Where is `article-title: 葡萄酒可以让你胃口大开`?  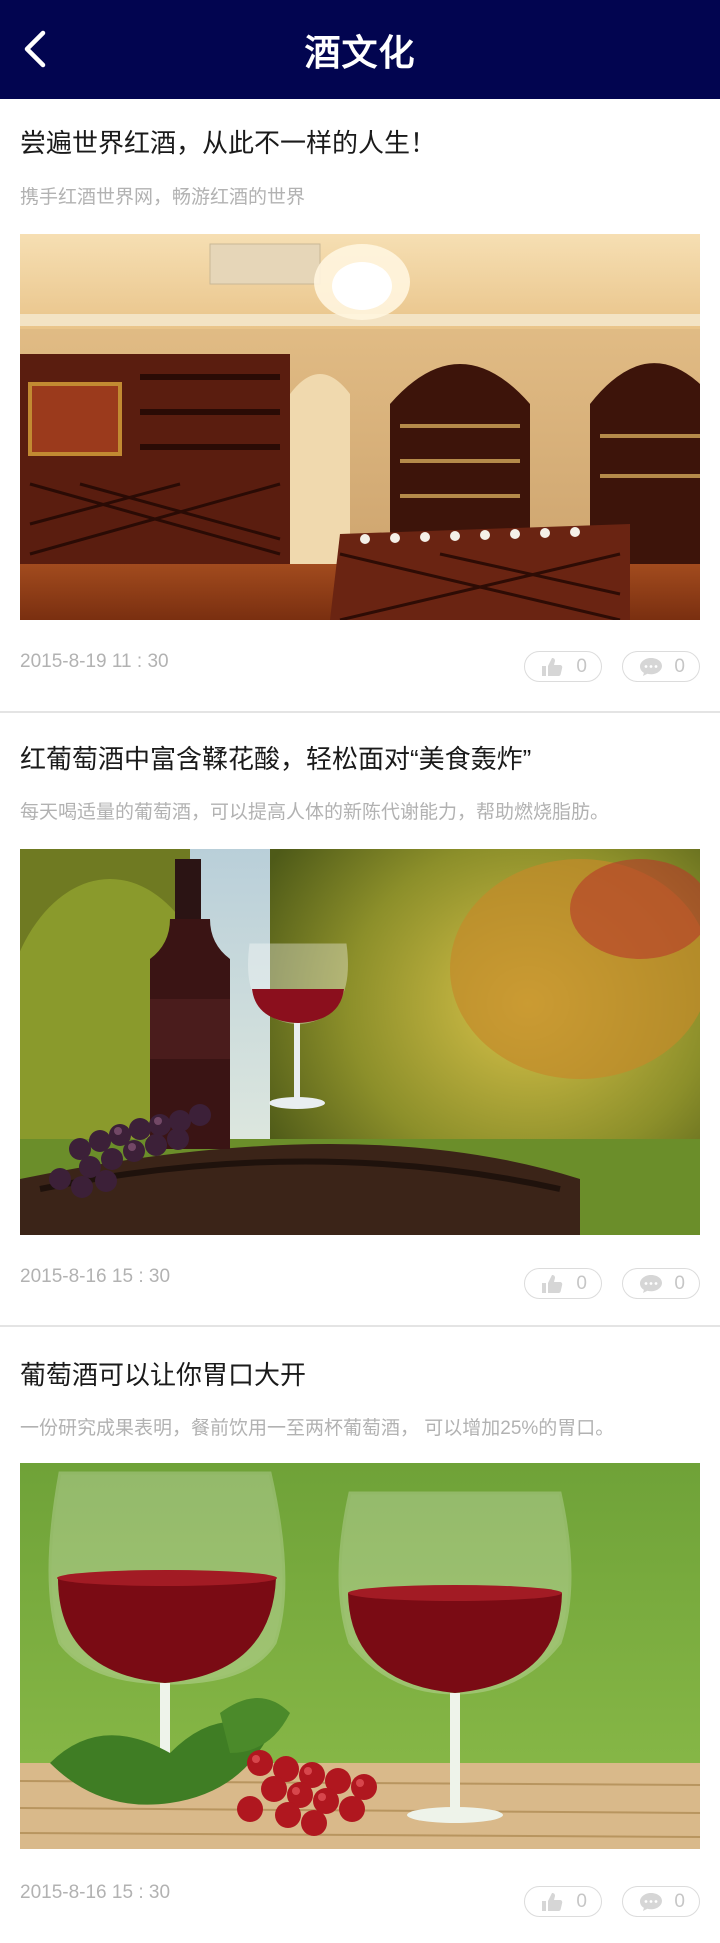 article-title: 葡萄酒可以让你胃口大开 is located at coordinates (365, 1373).